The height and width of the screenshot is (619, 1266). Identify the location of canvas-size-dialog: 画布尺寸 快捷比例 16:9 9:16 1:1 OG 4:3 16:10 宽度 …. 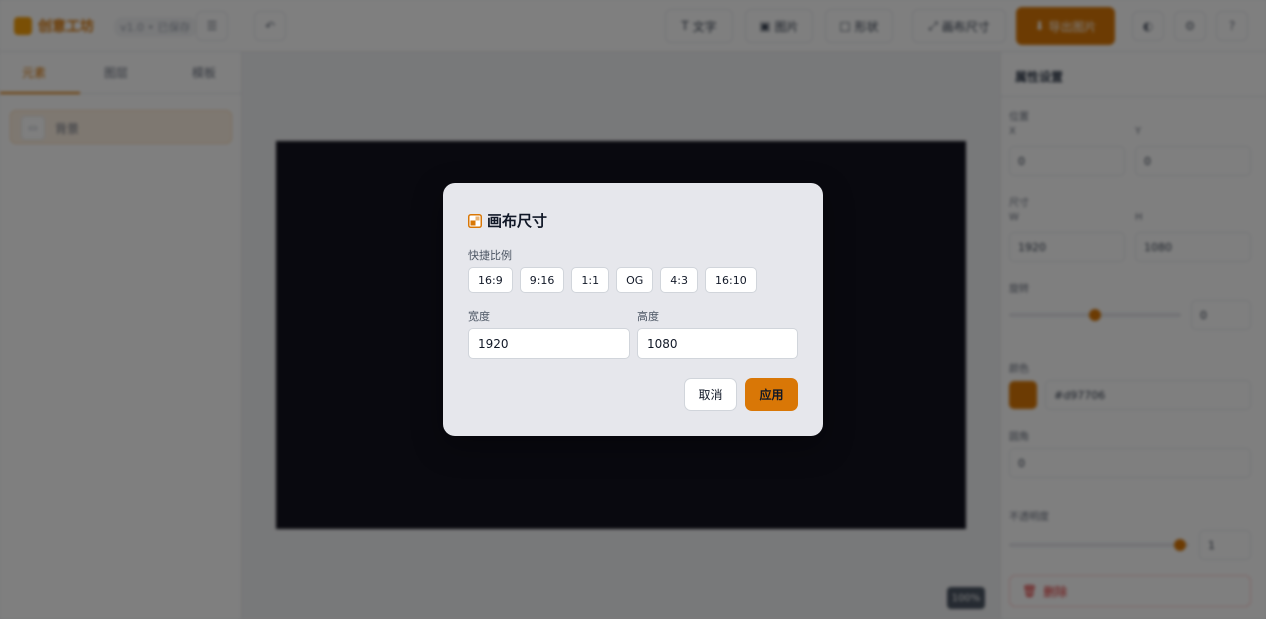
(633, 309).